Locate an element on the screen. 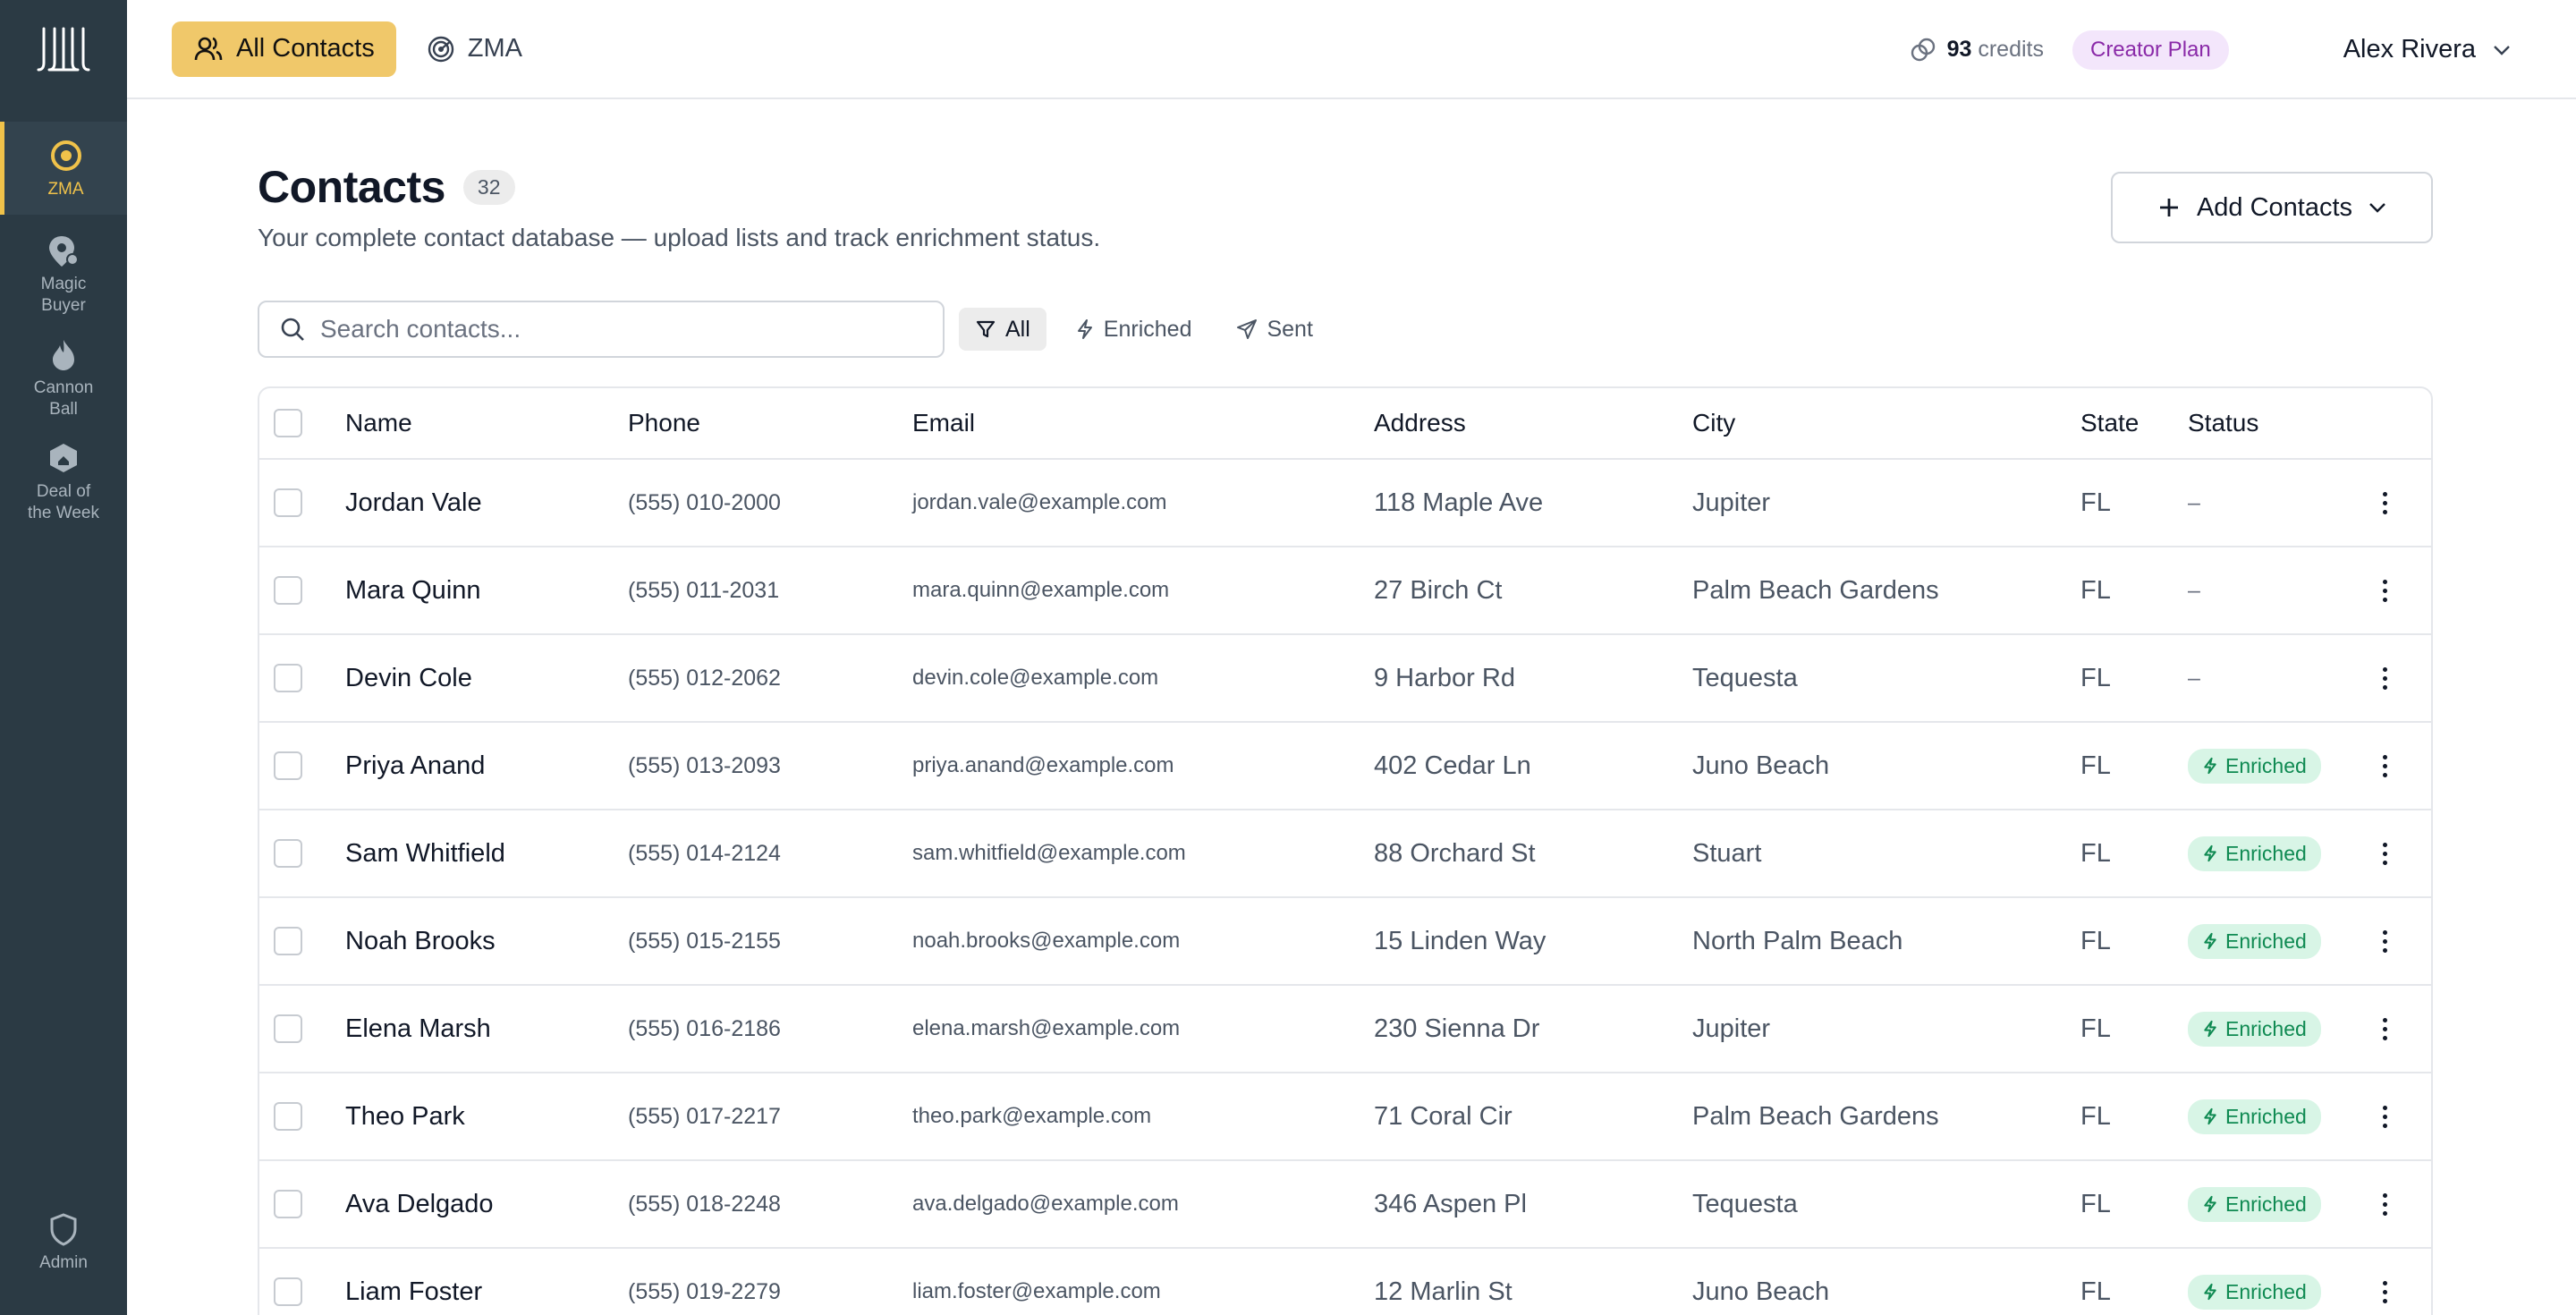 Image resolution: width=2576 pixels, height=1315 pixels. contact-name: Jordan Vale is located at coordinates (413, 502).